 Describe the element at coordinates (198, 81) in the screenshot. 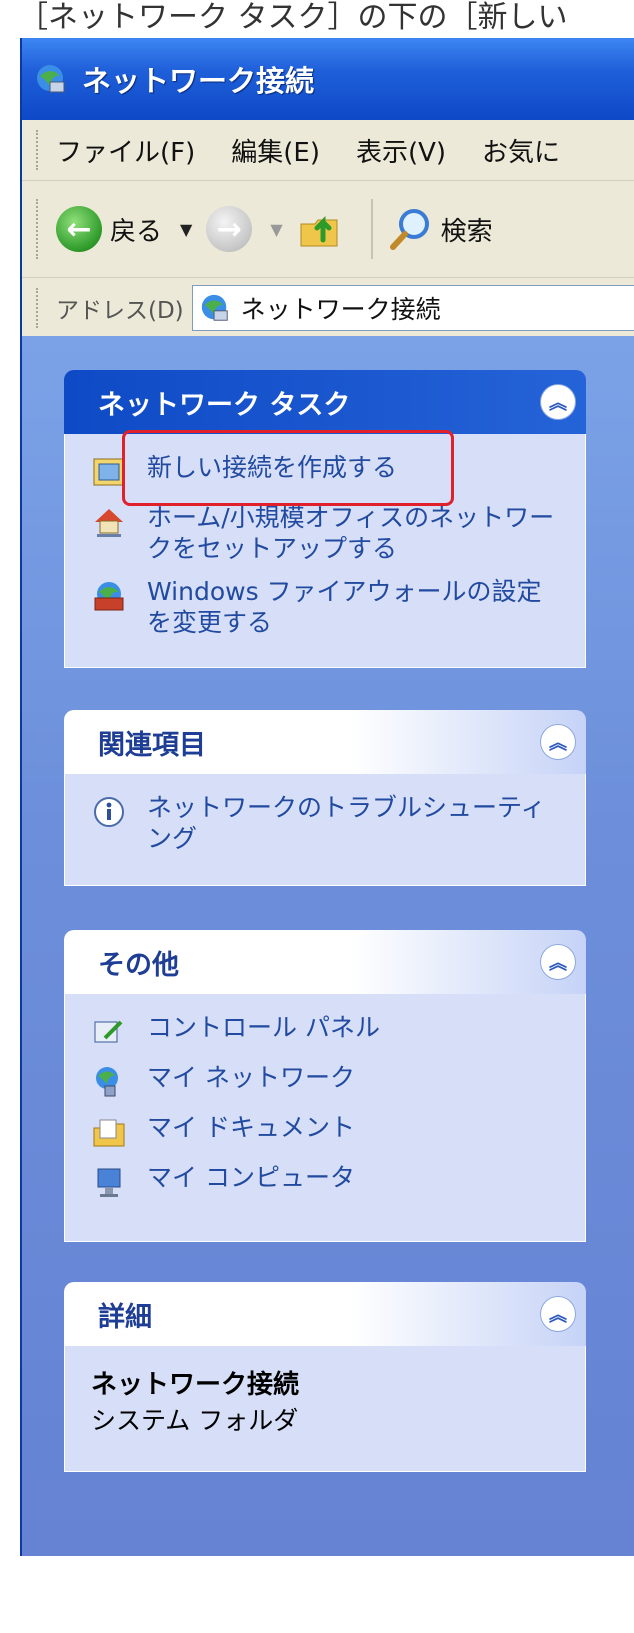

I see `window-title: ネットワーク接続` at that location.